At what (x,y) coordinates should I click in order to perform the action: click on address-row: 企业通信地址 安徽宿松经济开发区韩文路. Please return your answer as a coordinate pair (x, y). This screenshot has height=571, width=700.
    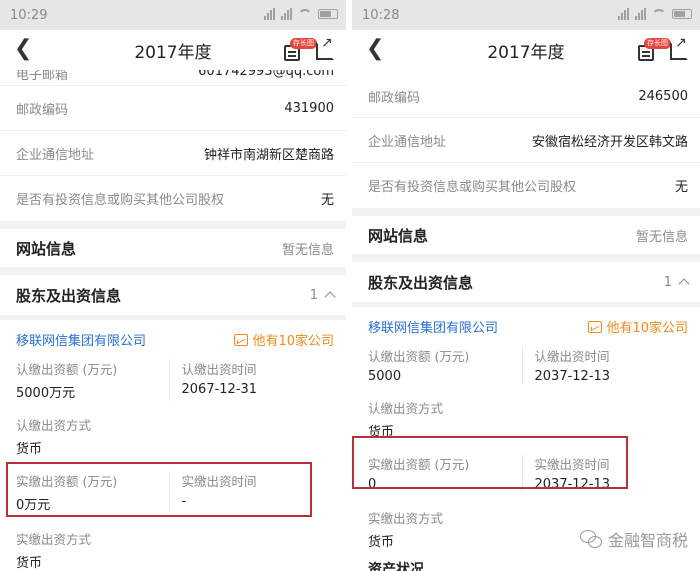
    Looking at the image, I should click on (526, 140).